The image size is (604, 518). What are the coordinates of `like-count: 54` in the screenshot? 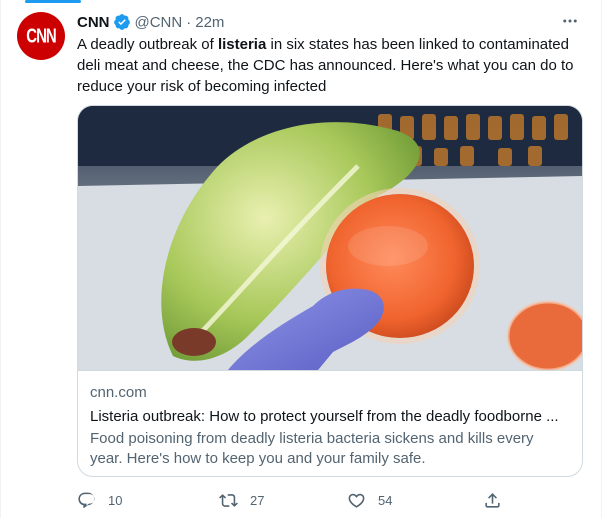 It's located at (385, 500).